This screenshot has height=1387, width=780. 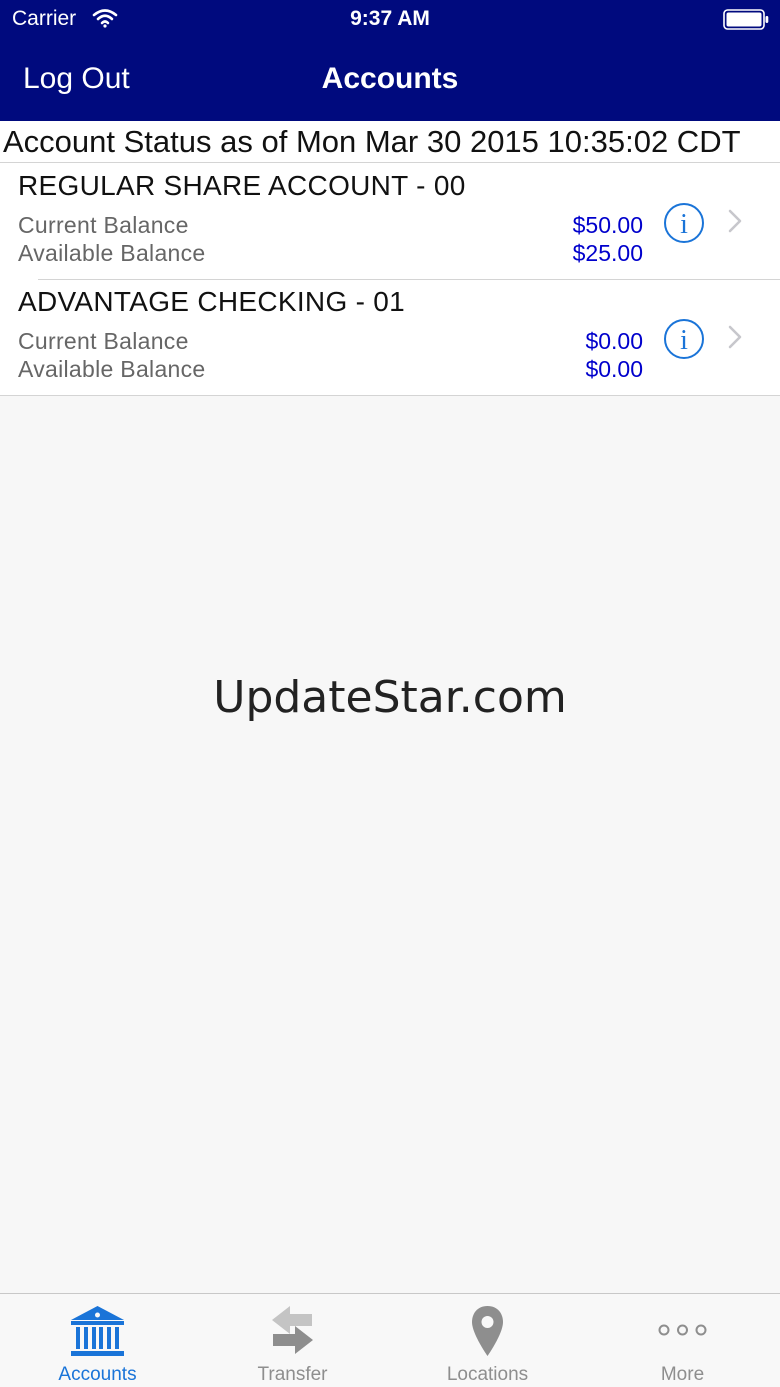 What do you see at coordinates (292, 1330) in the screenshot?
I see `transfer-arrows-icon` at bounding box center [292, 1330].